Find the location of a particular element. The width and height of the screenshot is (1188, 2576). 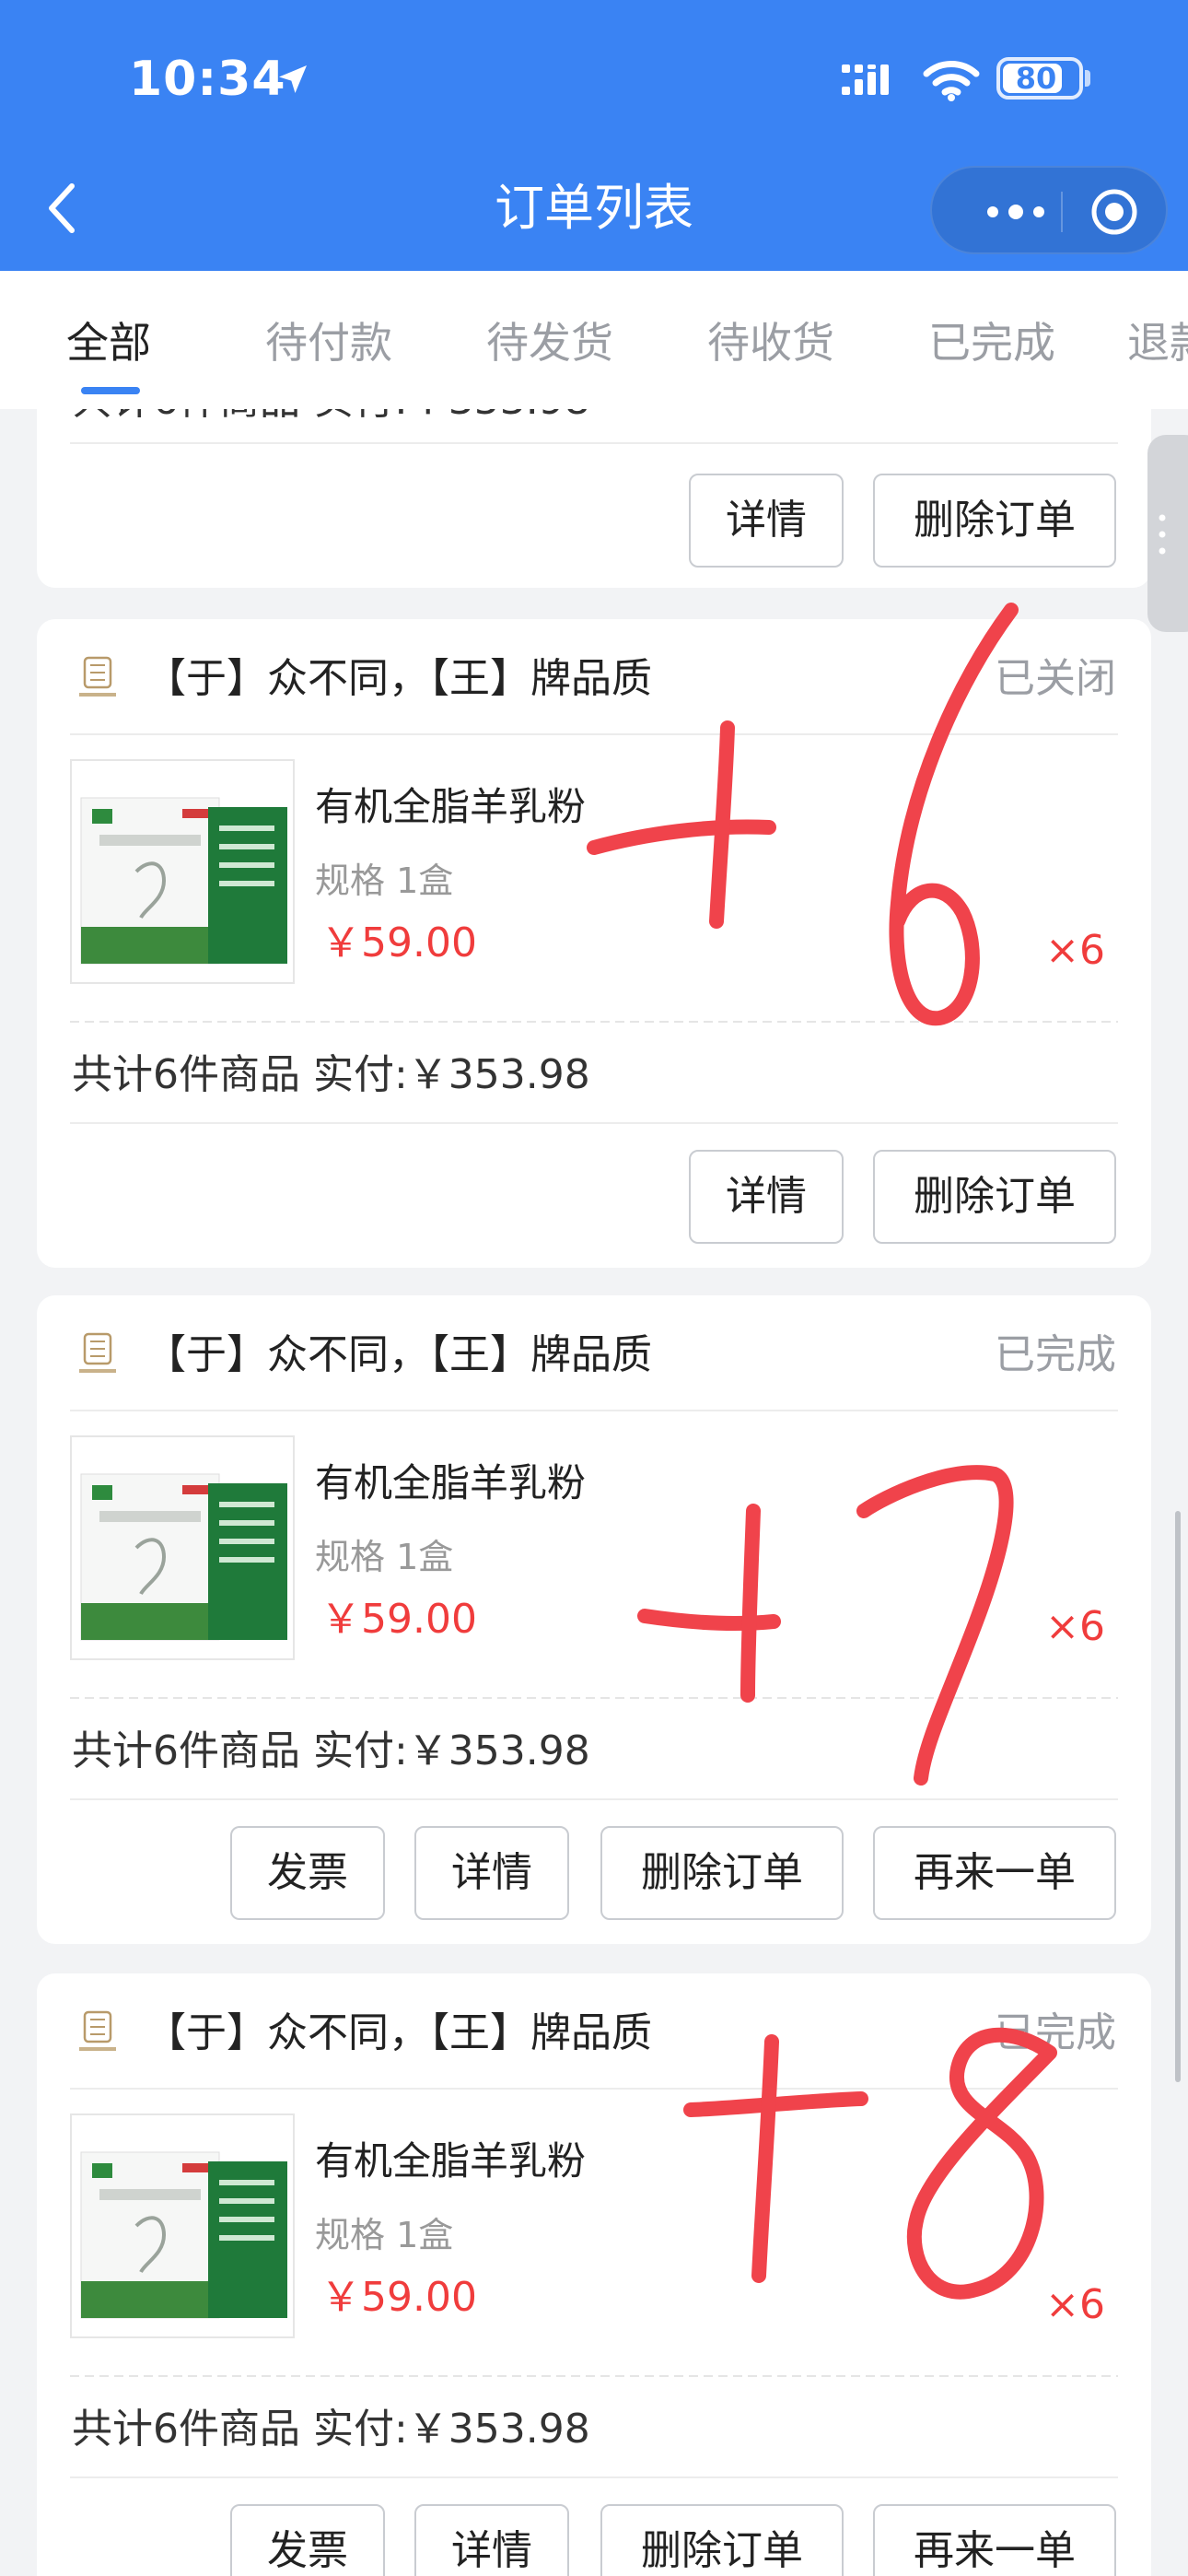

order-status: 已关闭 is located at coordinates (1055, 678).